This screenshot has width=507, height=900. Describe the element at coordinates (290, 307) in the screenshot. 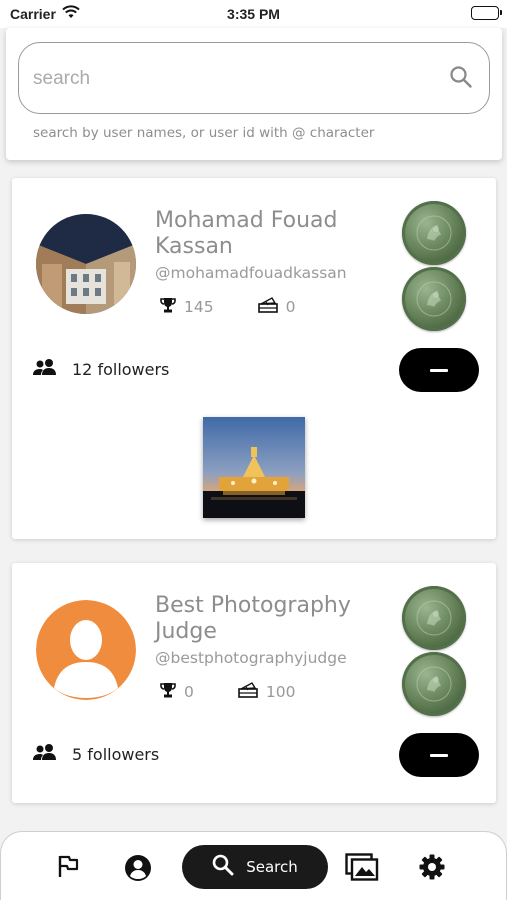

I see `ticket-count: 0` at that location.